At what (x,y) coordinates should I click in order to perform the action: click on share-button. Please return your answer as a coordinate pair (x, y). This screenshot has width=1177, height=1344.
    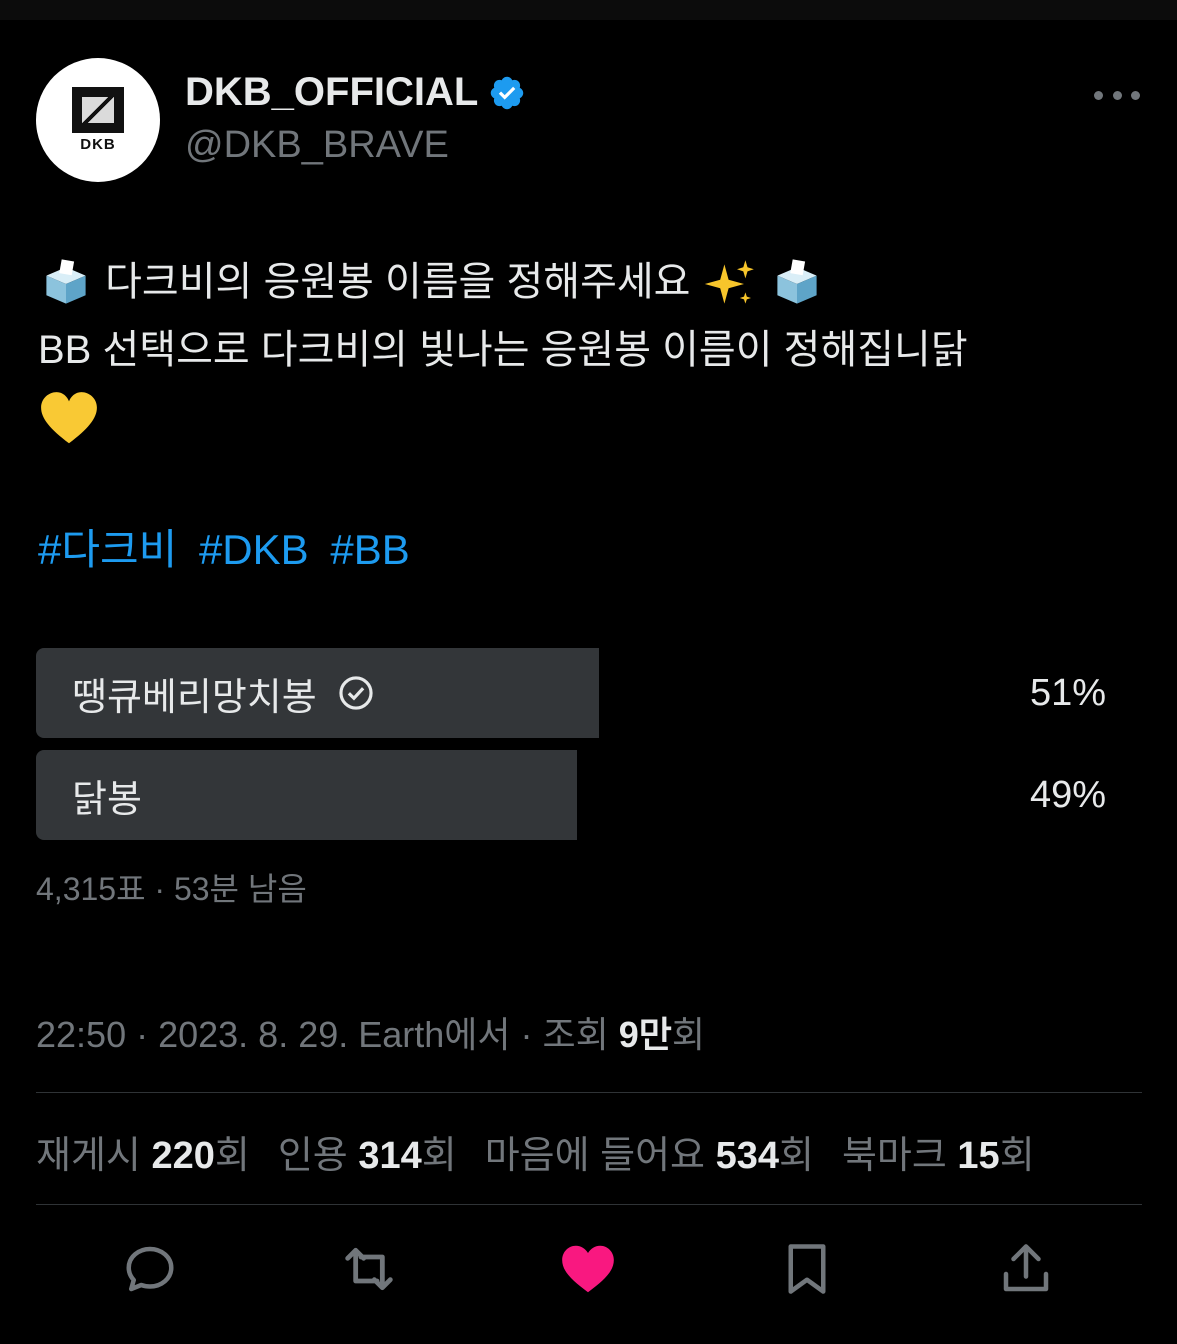
    Looking at the image, I should click on (1026, 1269).